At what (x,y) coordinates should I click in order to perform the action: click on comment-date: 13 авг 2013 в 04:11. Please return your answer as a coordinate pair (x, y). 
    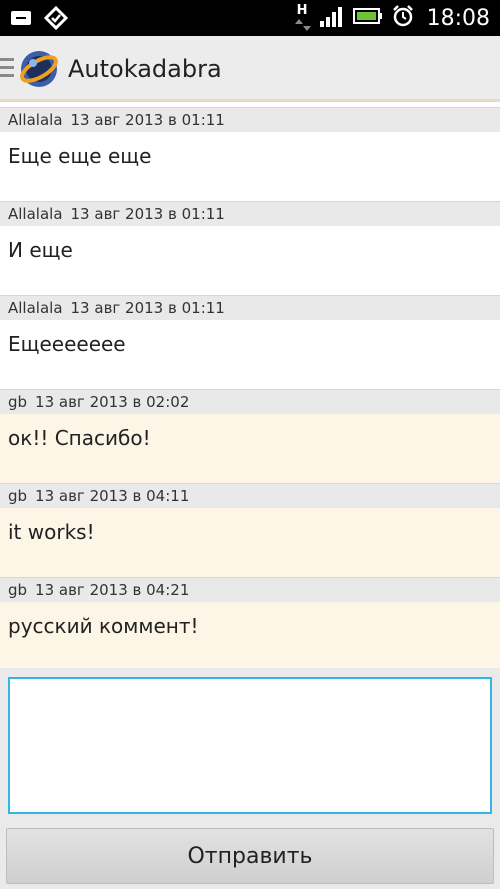
    Looking at the image, I should click on (112, 496).